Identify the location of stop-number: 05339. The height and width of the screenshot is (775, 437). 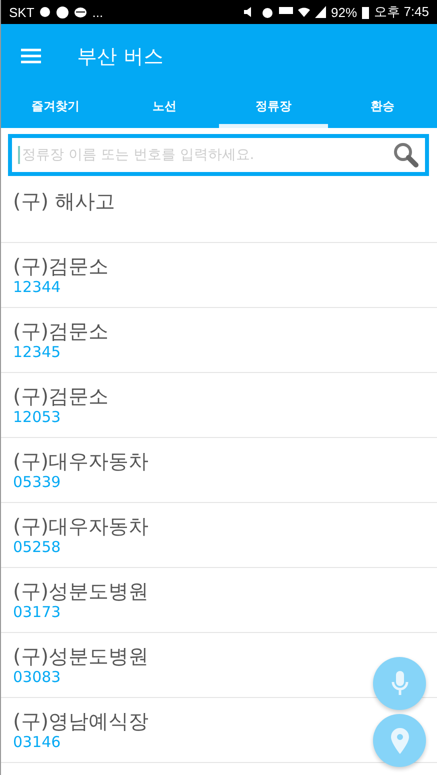
(37, 482).